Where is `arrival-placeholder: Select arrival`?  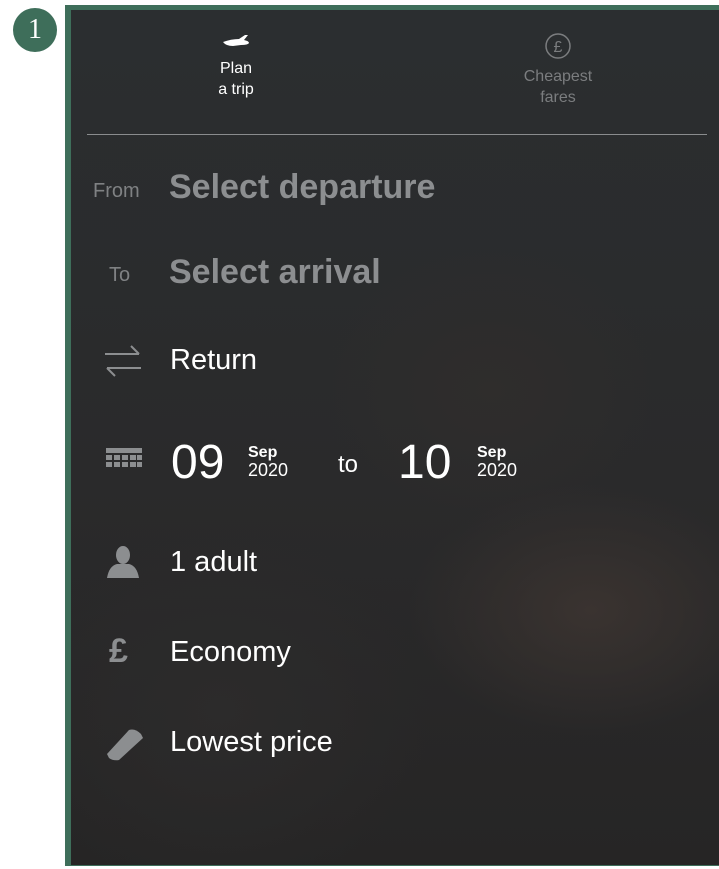 arrival-placeholder: Select arrival is located at coordinates (275, 272).